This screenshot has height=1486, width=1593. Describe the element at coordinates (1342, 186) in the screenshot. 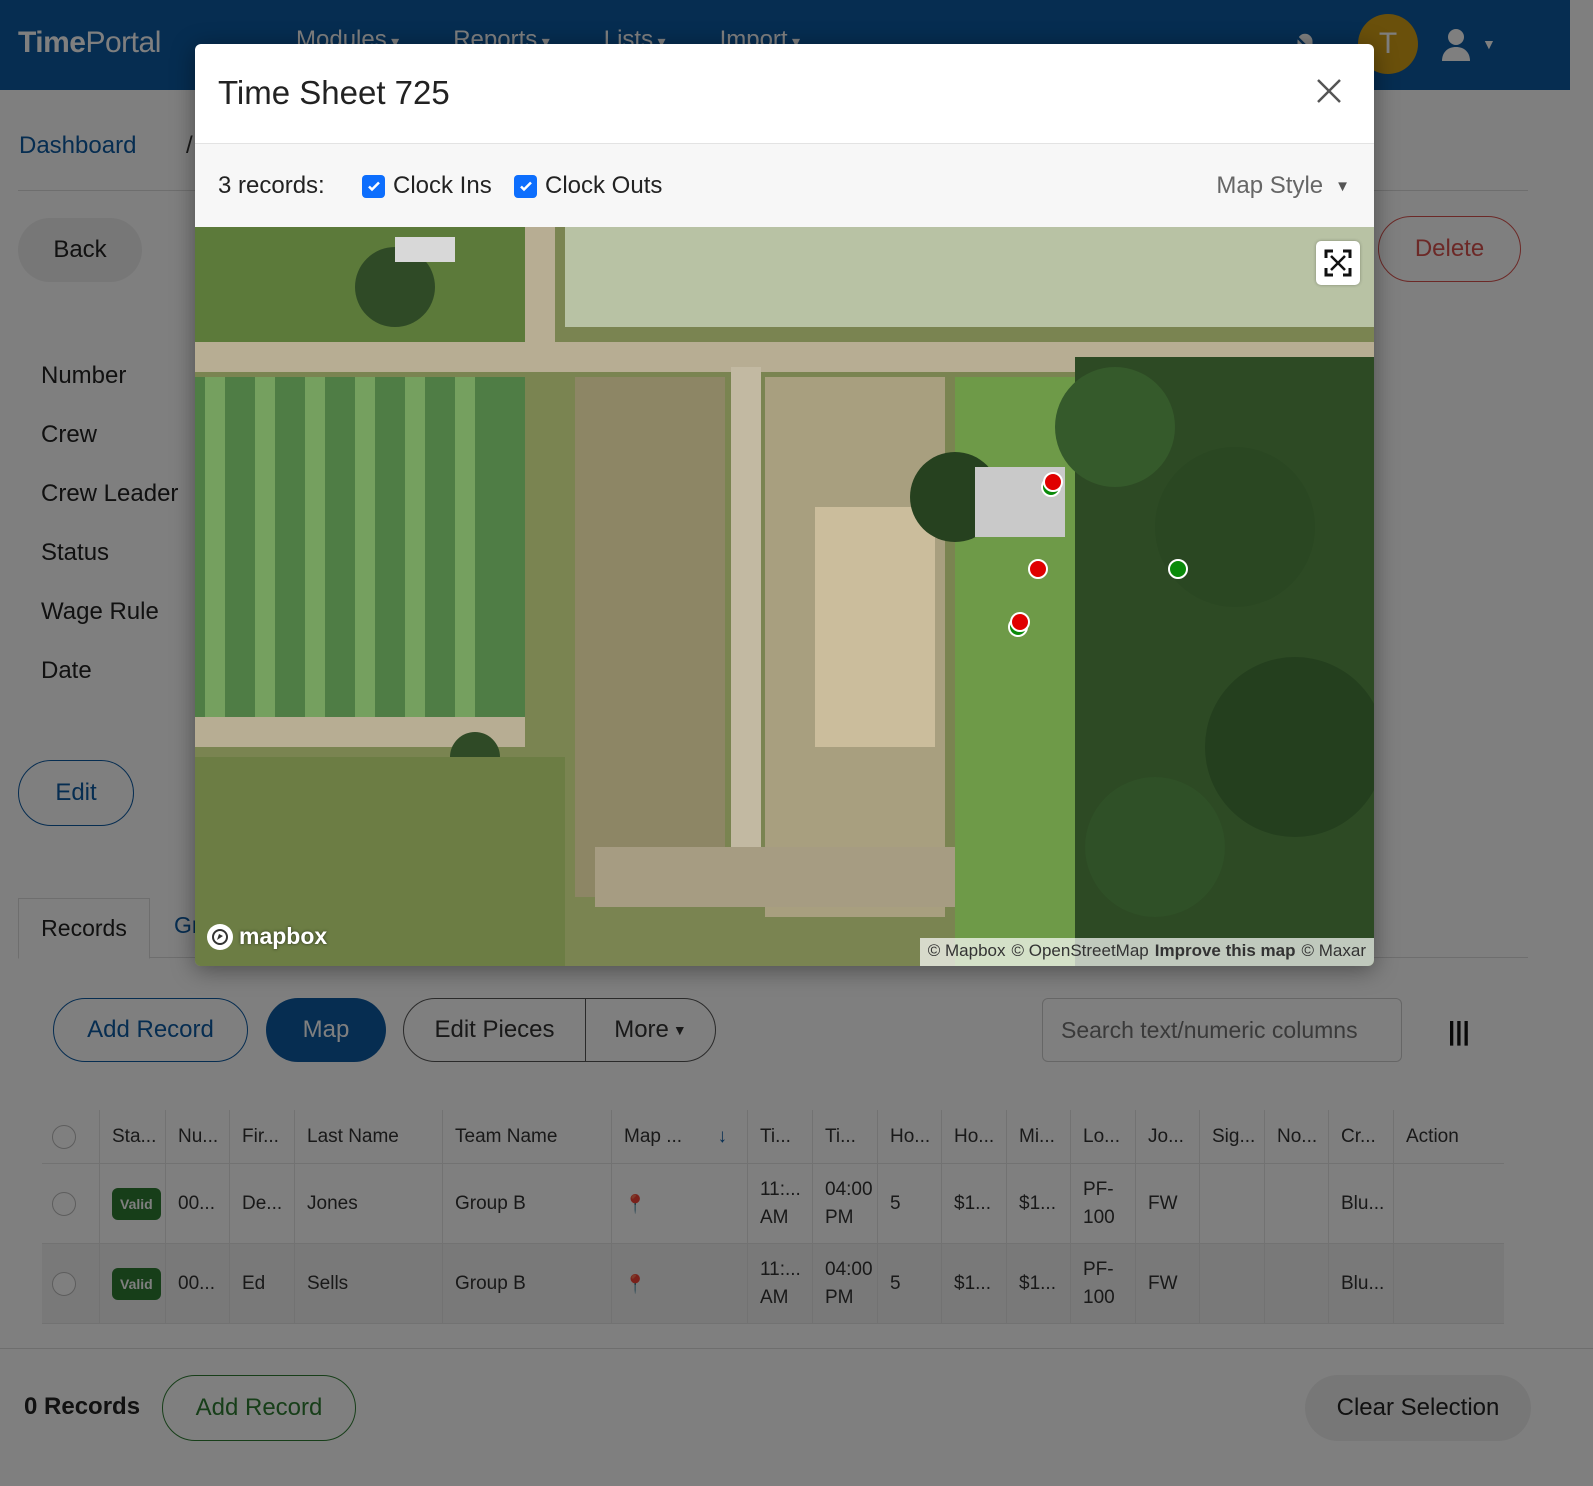

I see `chevron-down-icon: ▼` at that location.